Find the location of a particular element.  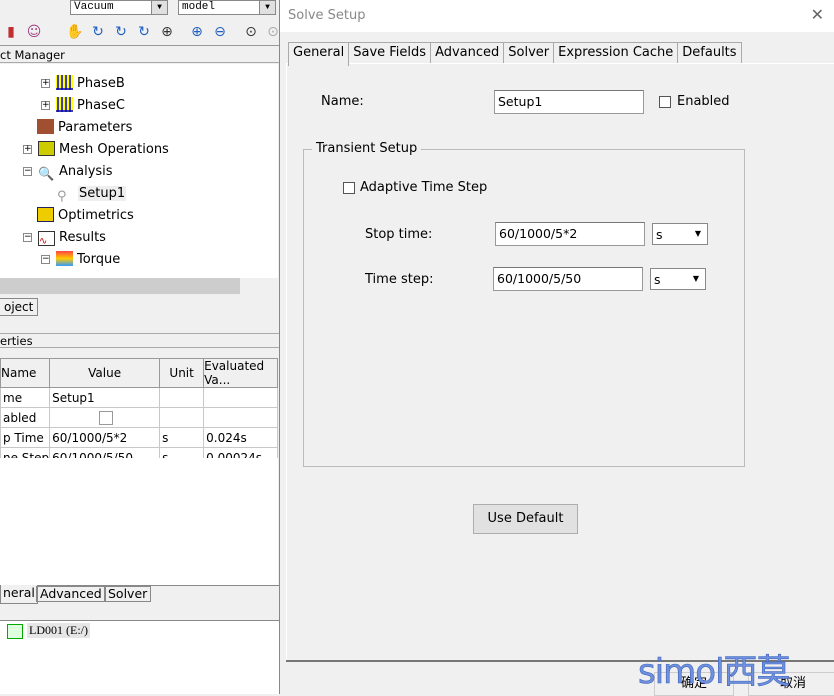

analysis-icon: 🔍 is located at coordinates (46, 174).